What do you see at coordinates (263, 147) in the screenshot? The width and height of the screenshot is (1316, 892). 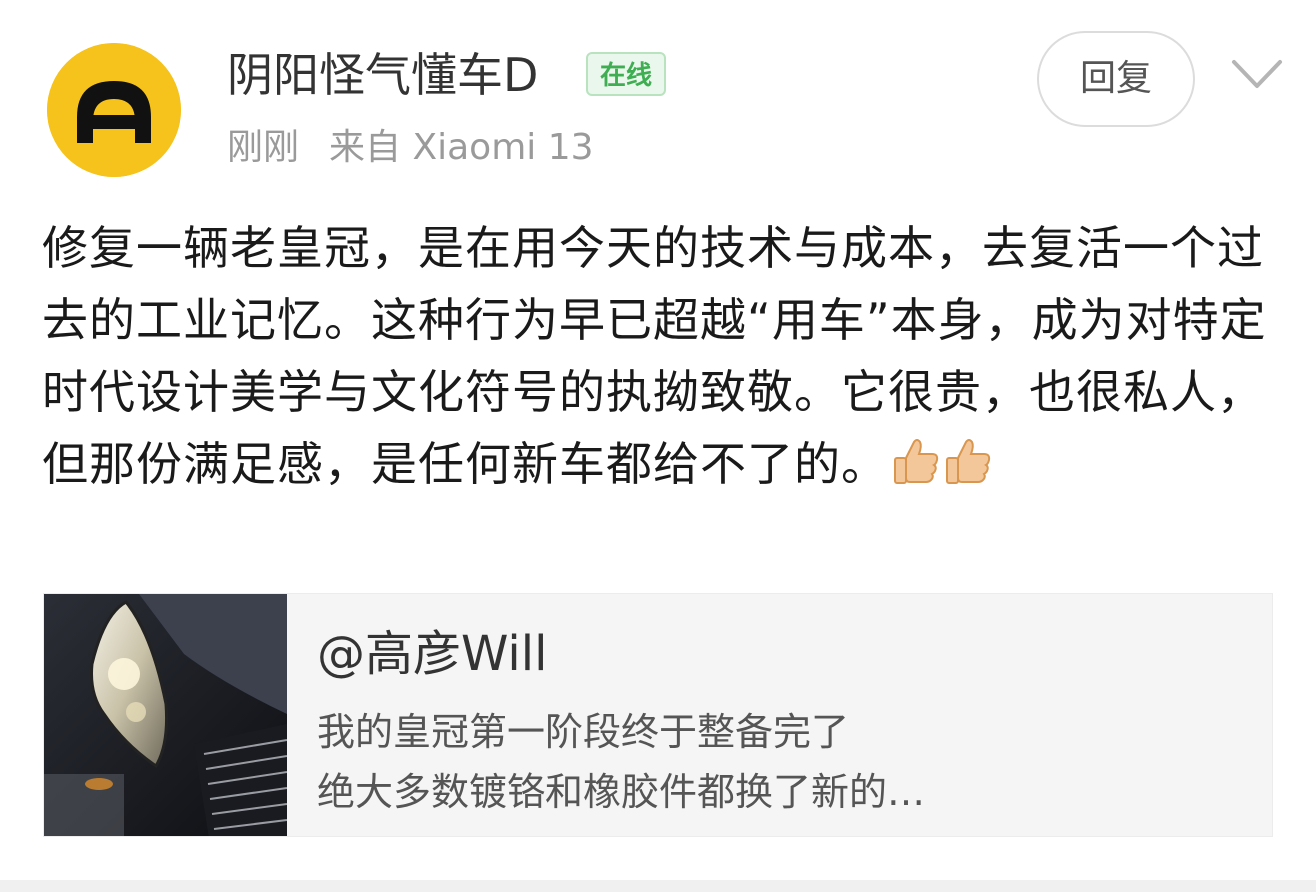 I see `post-time: 刚刚` at bounding box center [263, 147].